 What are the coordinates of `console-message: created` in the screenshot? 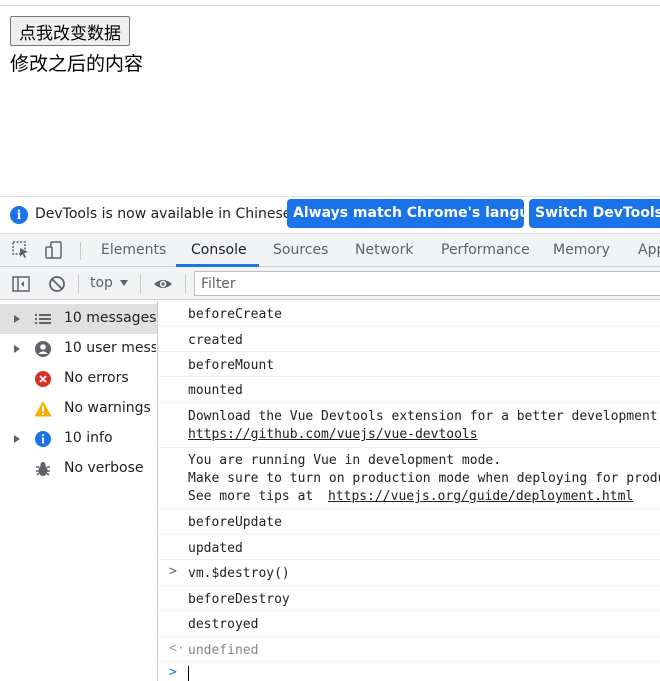 It's located at (409, 339).